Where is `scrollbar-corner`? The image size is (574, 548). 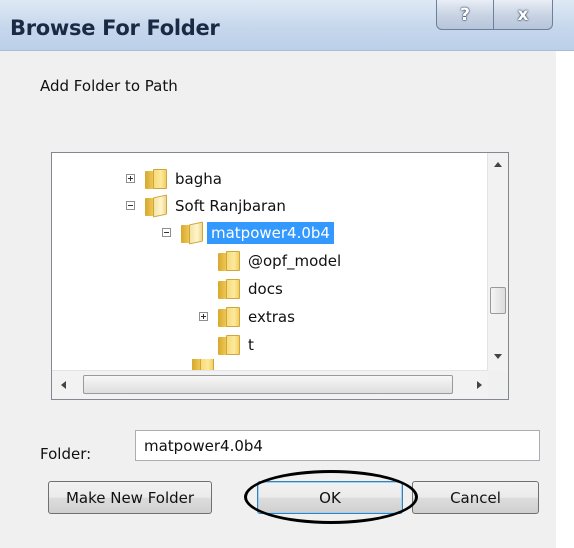
scrollbar-corner is located at coordinates (498, 385).